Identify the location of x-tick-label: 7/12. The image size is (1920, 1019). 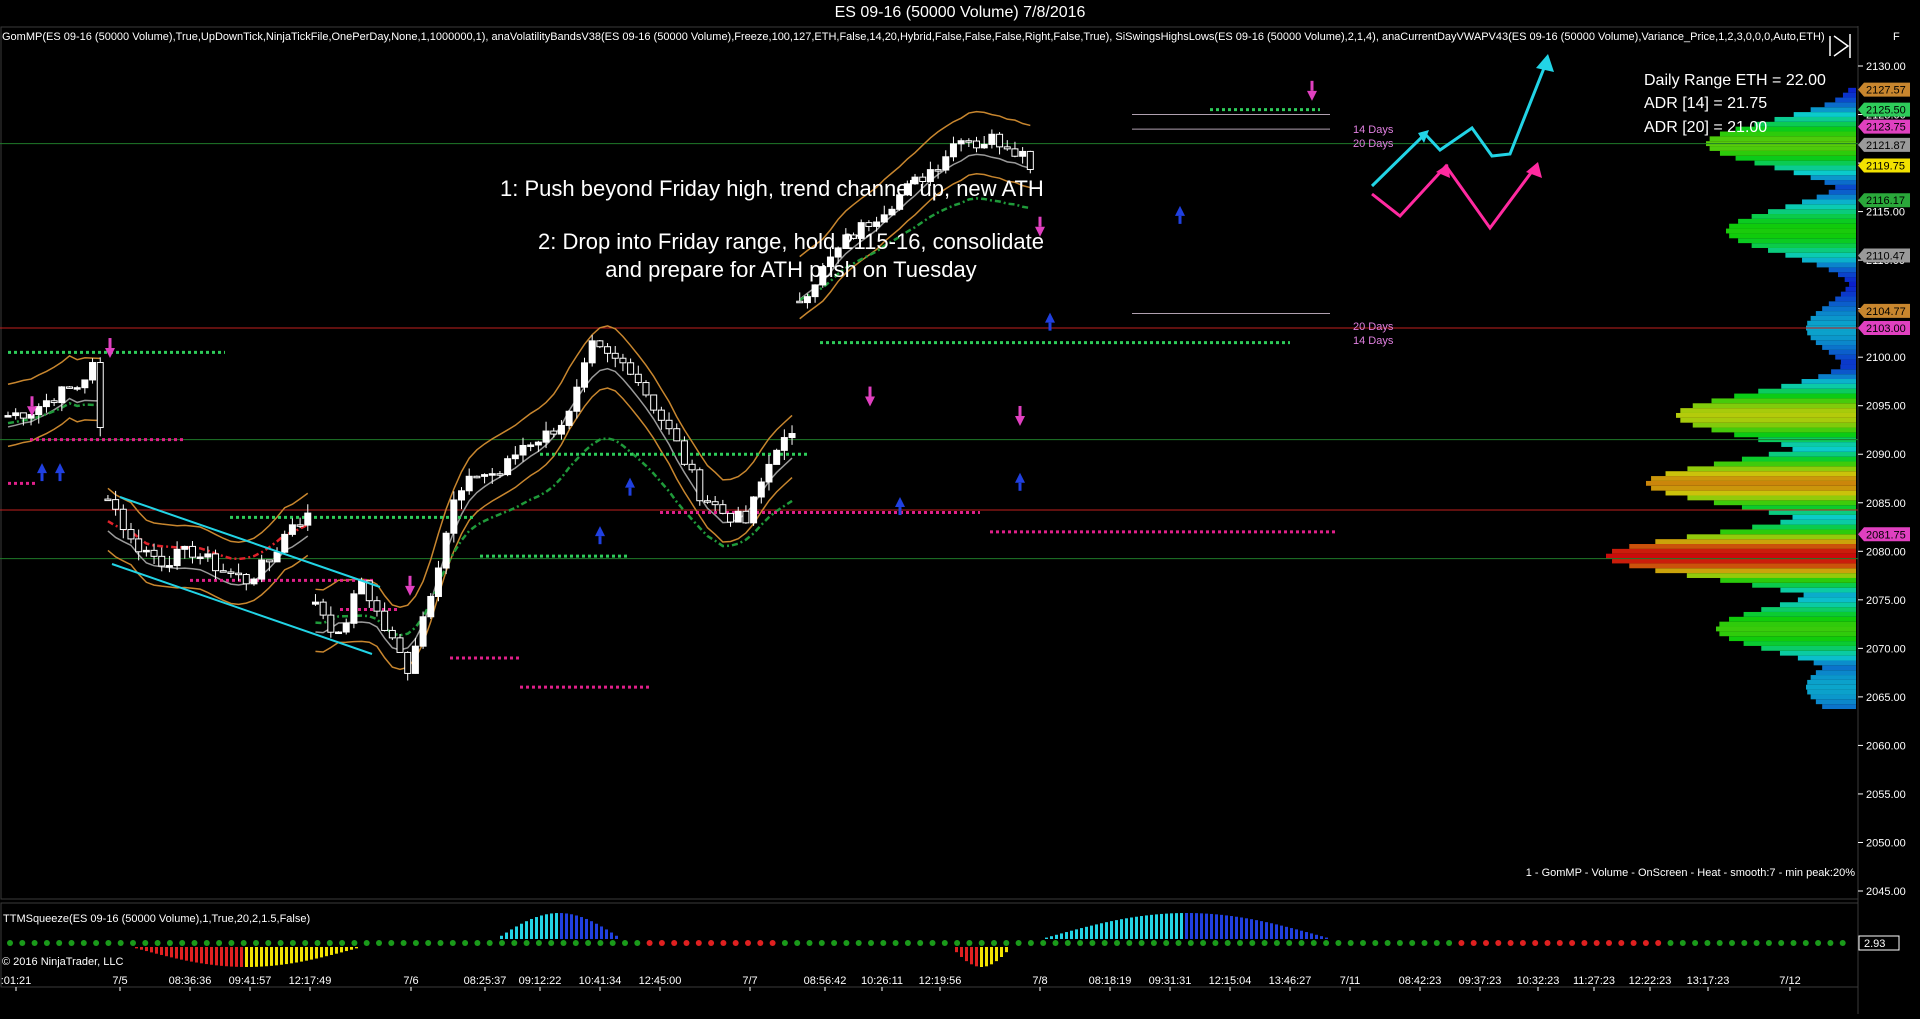
(1789, 981).